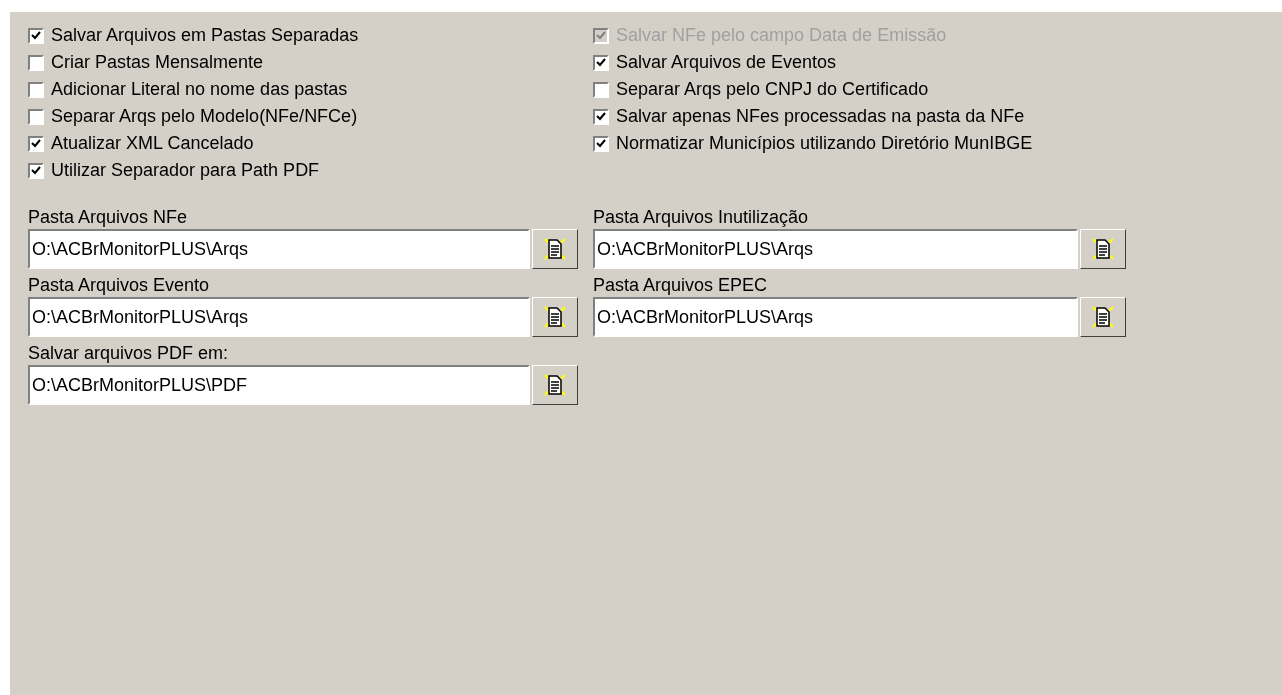 This screenshot has width=1282, height=695. What do you see at coordinates (681, 285) in the screenshot?
I see `field-label: Pasta Arquivos EPEC` at bounding box center [681, 285].